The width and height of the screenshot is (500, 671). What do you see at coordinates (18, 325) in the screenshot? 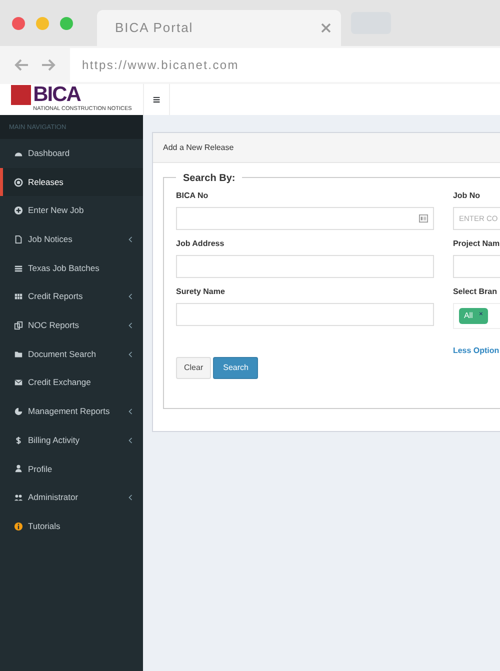
I see `copy-icon` at bounding box center [18, 325].